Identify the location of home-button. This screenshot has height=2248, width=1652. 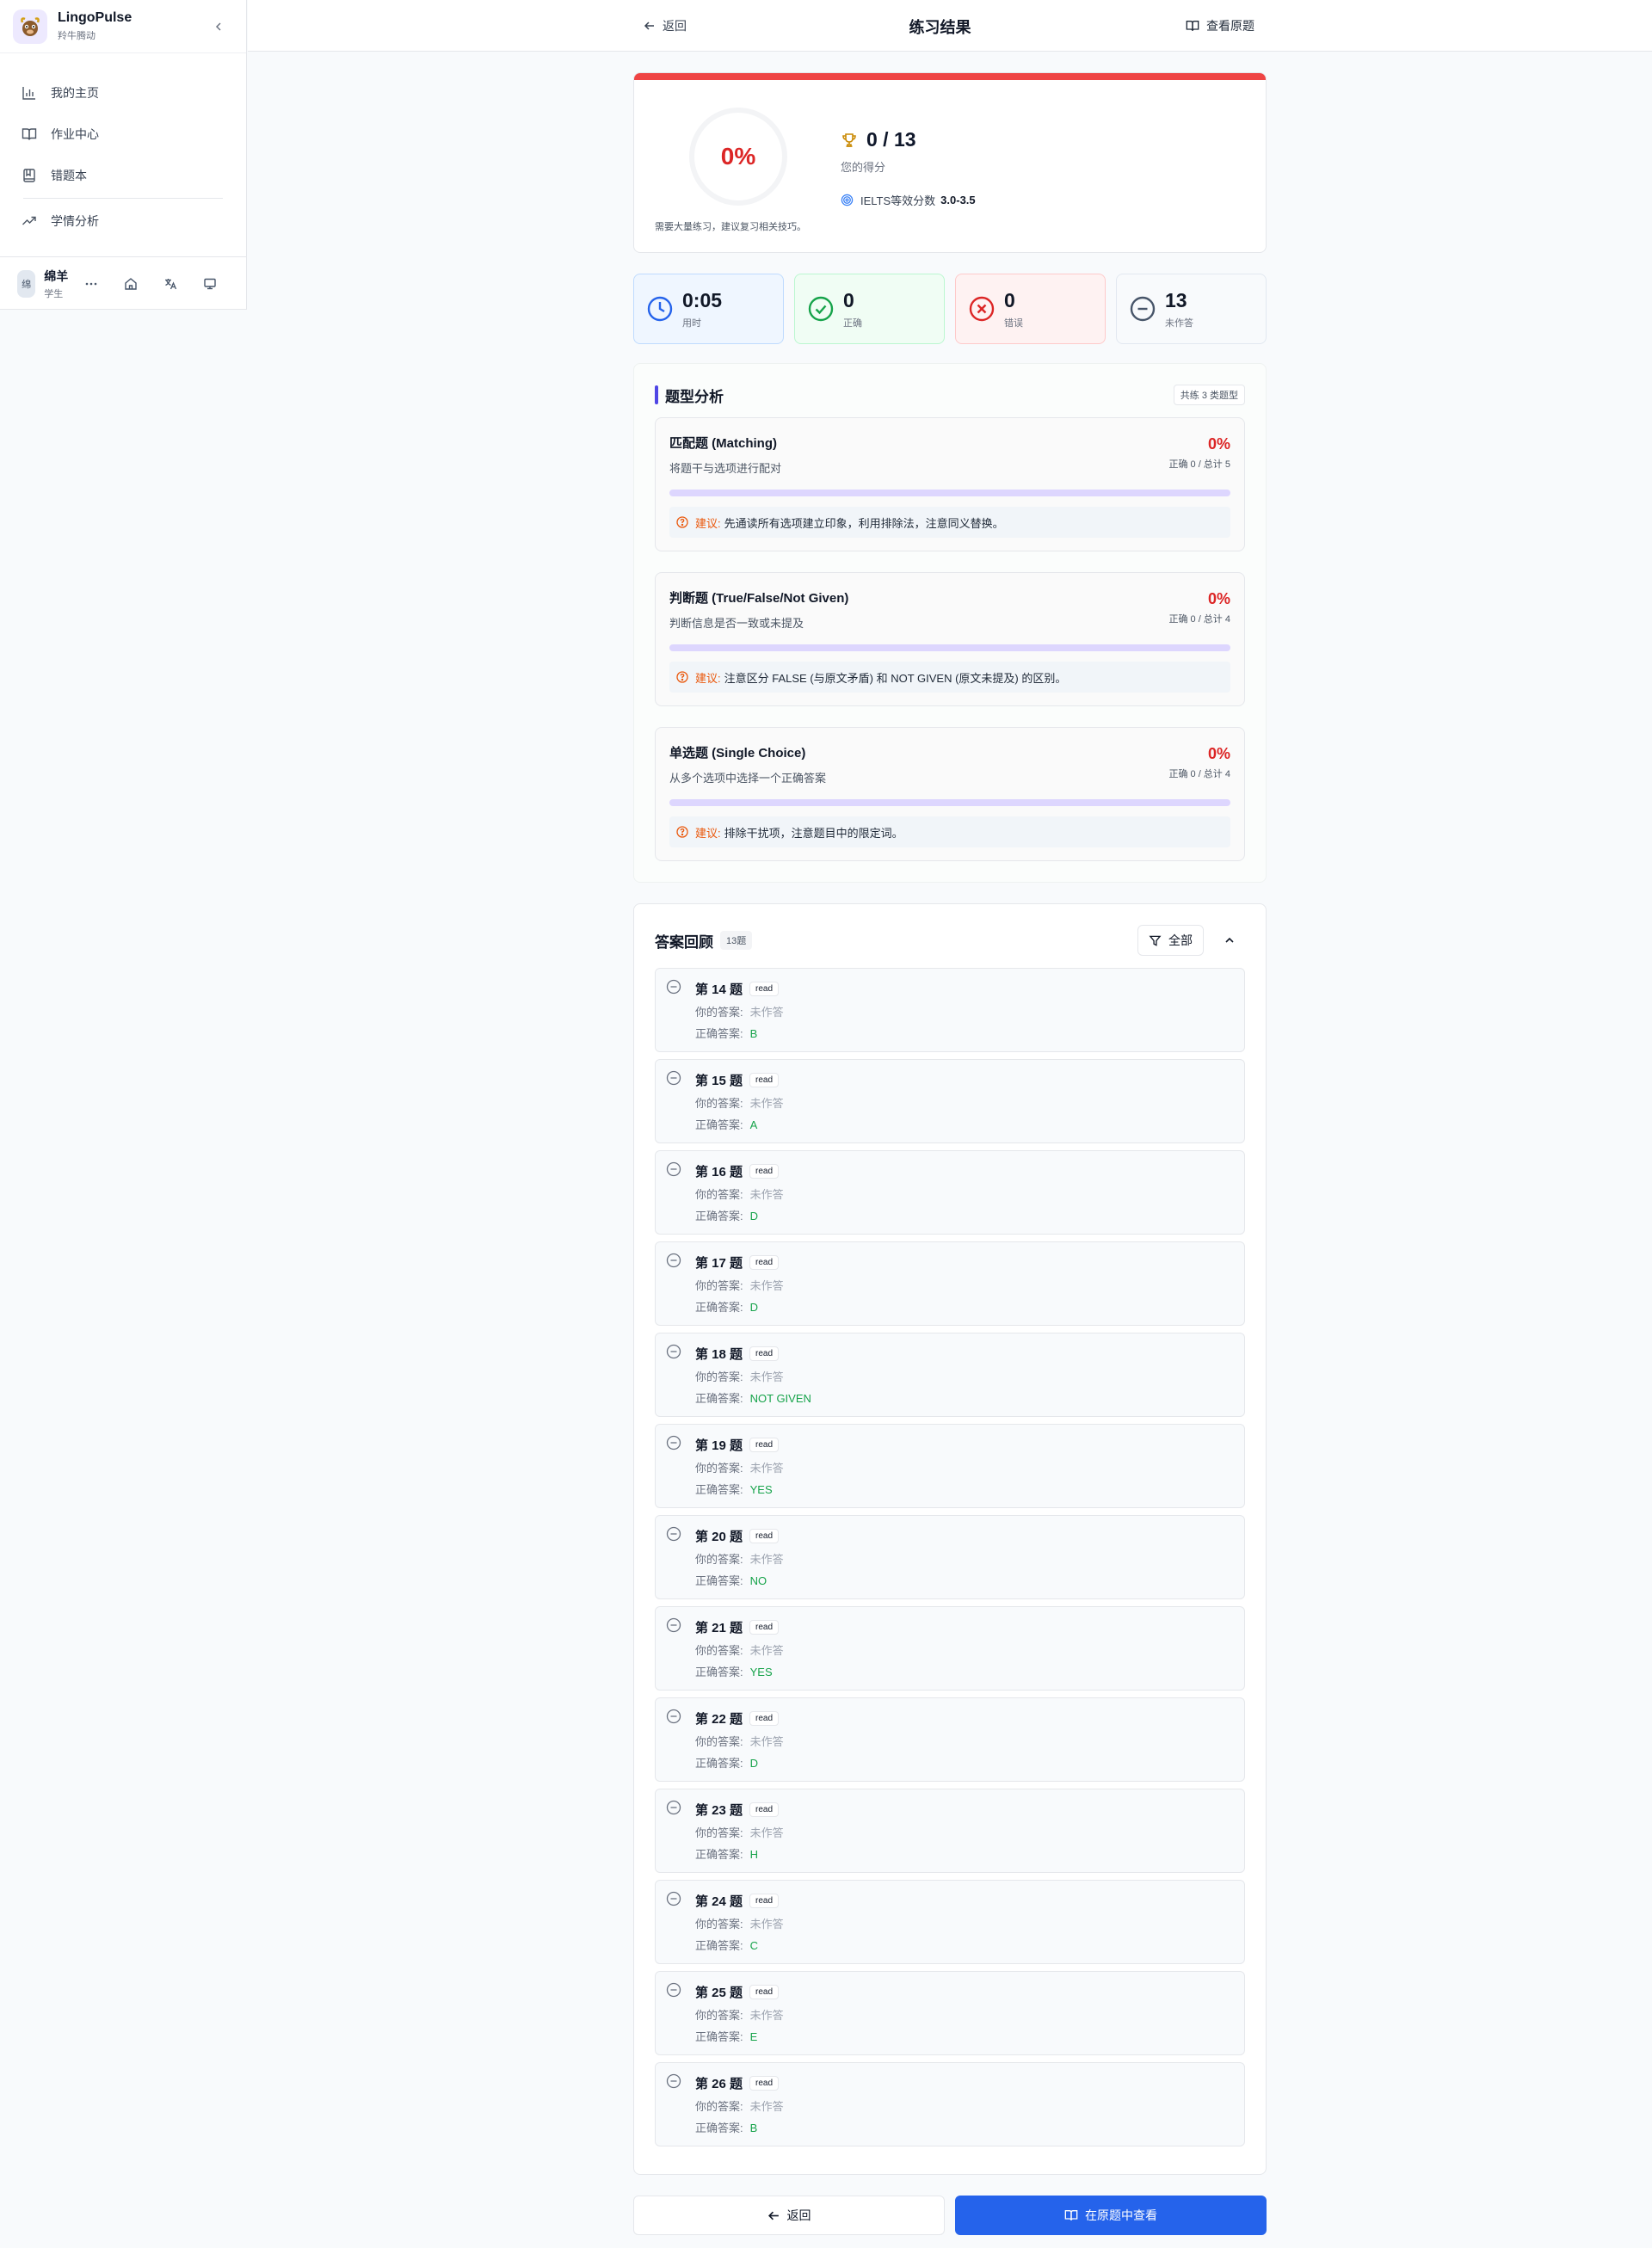
(131, 284).